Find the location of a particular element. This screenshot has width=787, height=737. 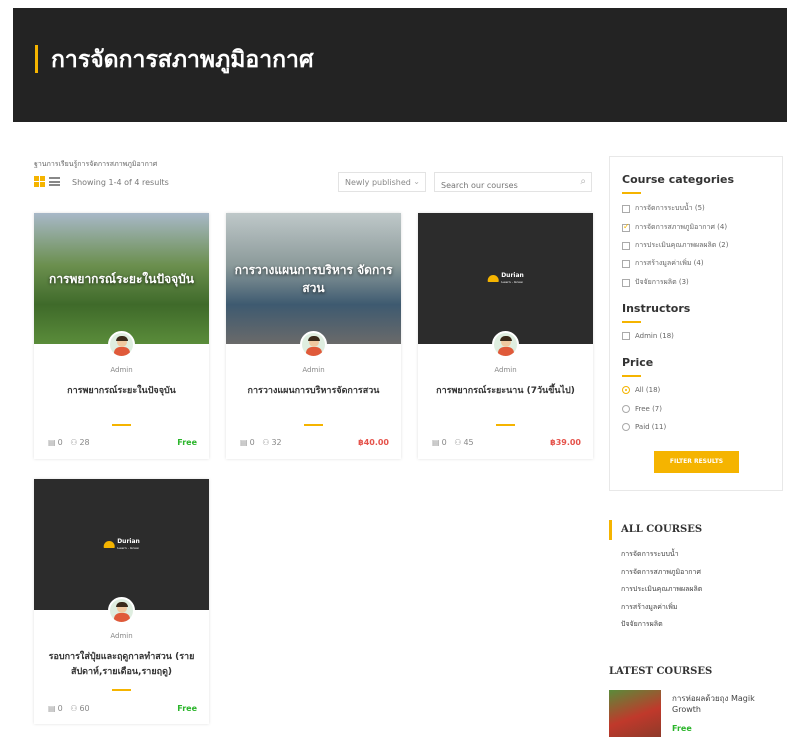

price-option: All (18) is located at coordinates (641, 390).